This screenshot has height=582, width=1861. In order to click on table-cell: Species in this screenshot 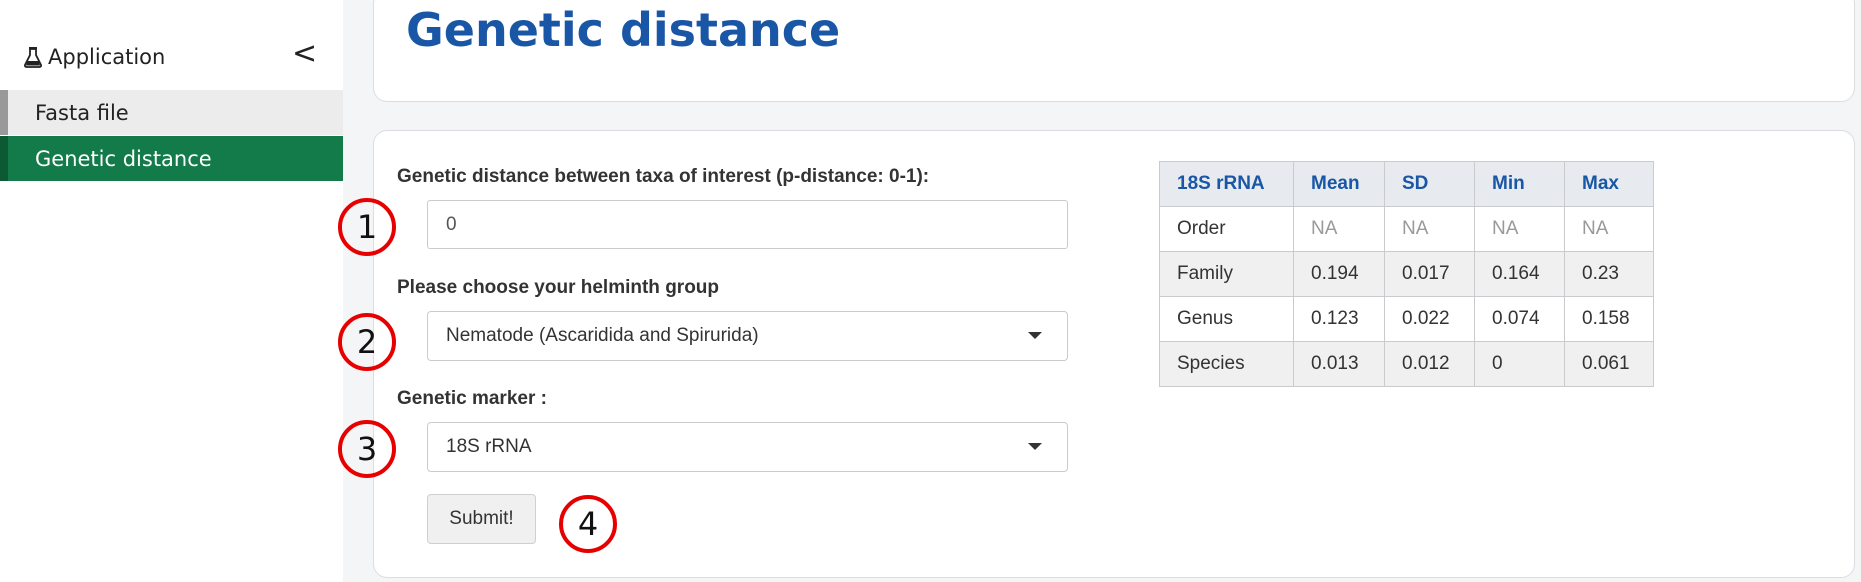, I will do `click(1226, 364)`.